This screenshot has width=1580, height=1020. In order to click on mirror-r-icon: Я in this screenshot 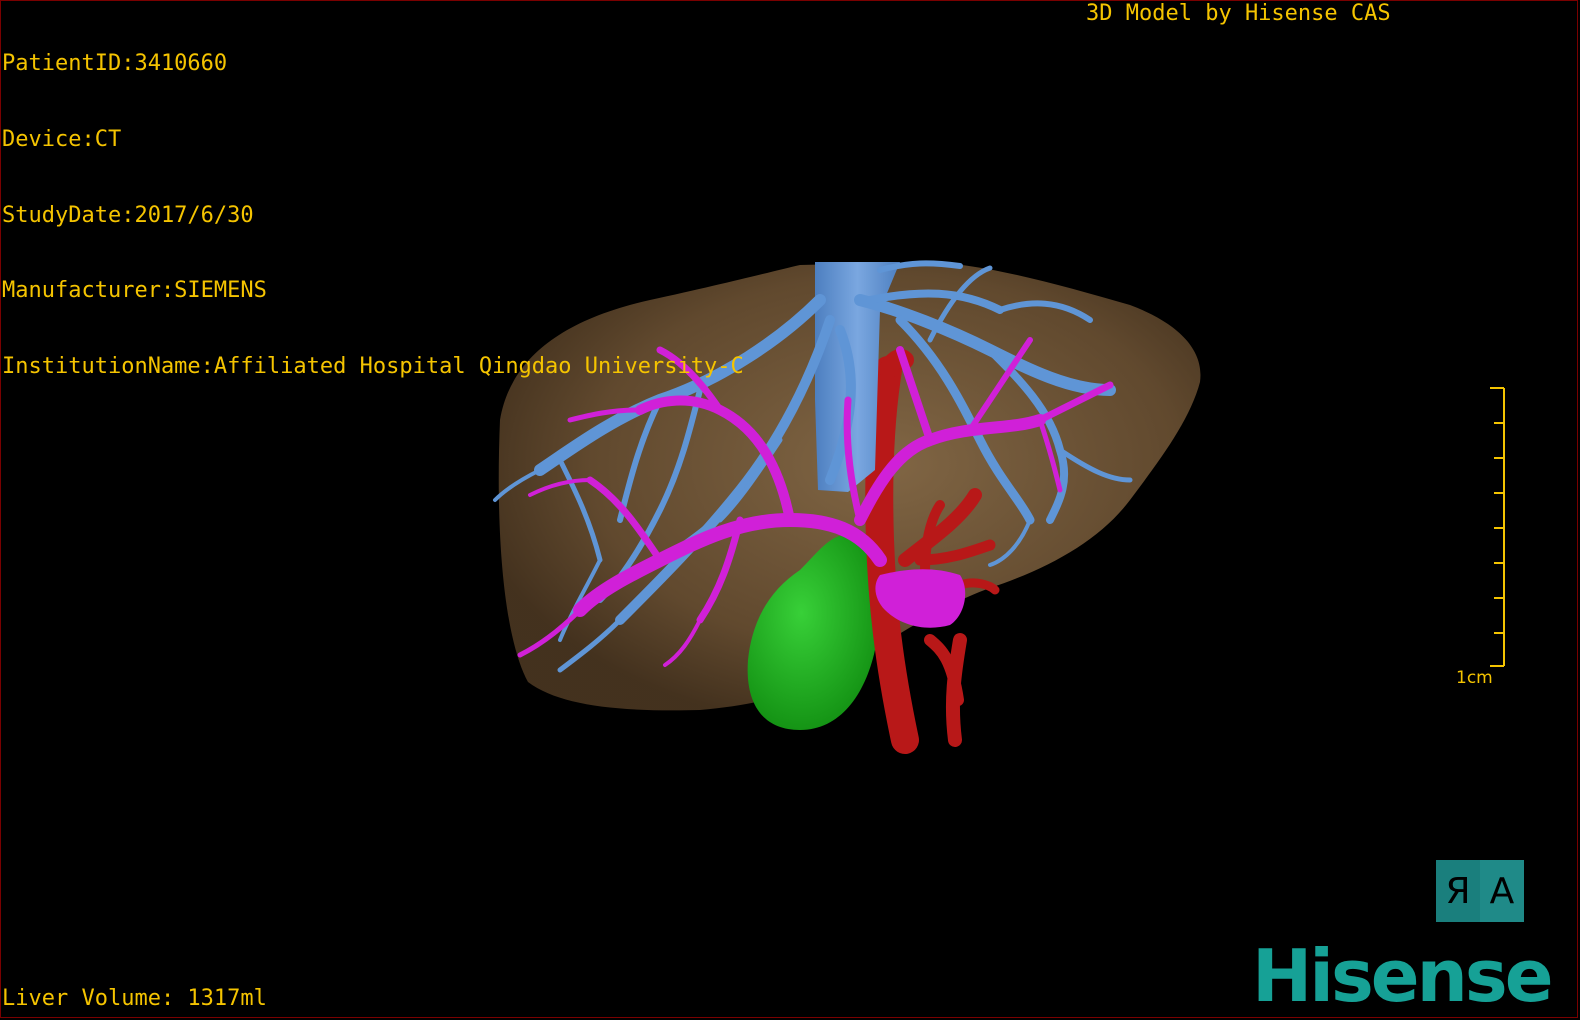, I will do `click(1458, 891)`.